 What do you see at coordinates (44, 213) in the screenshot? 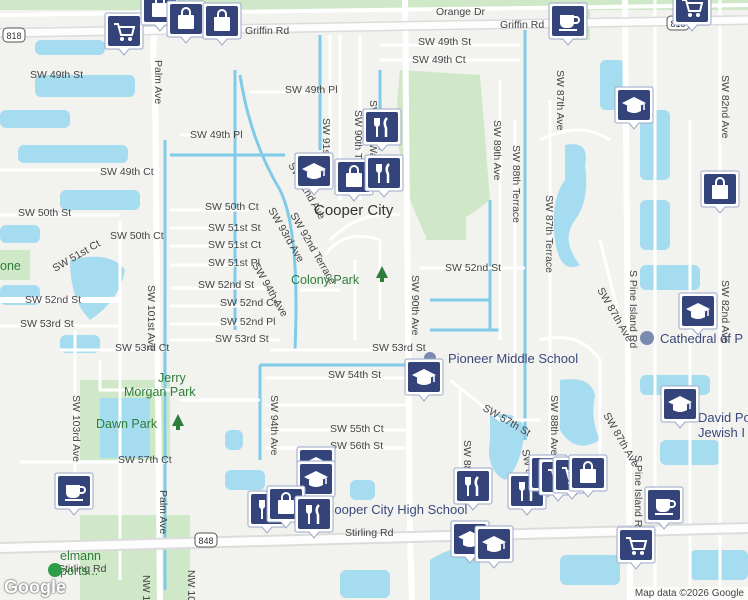
I see `street-label: SW 50th St` at bounding box center [44, 213].